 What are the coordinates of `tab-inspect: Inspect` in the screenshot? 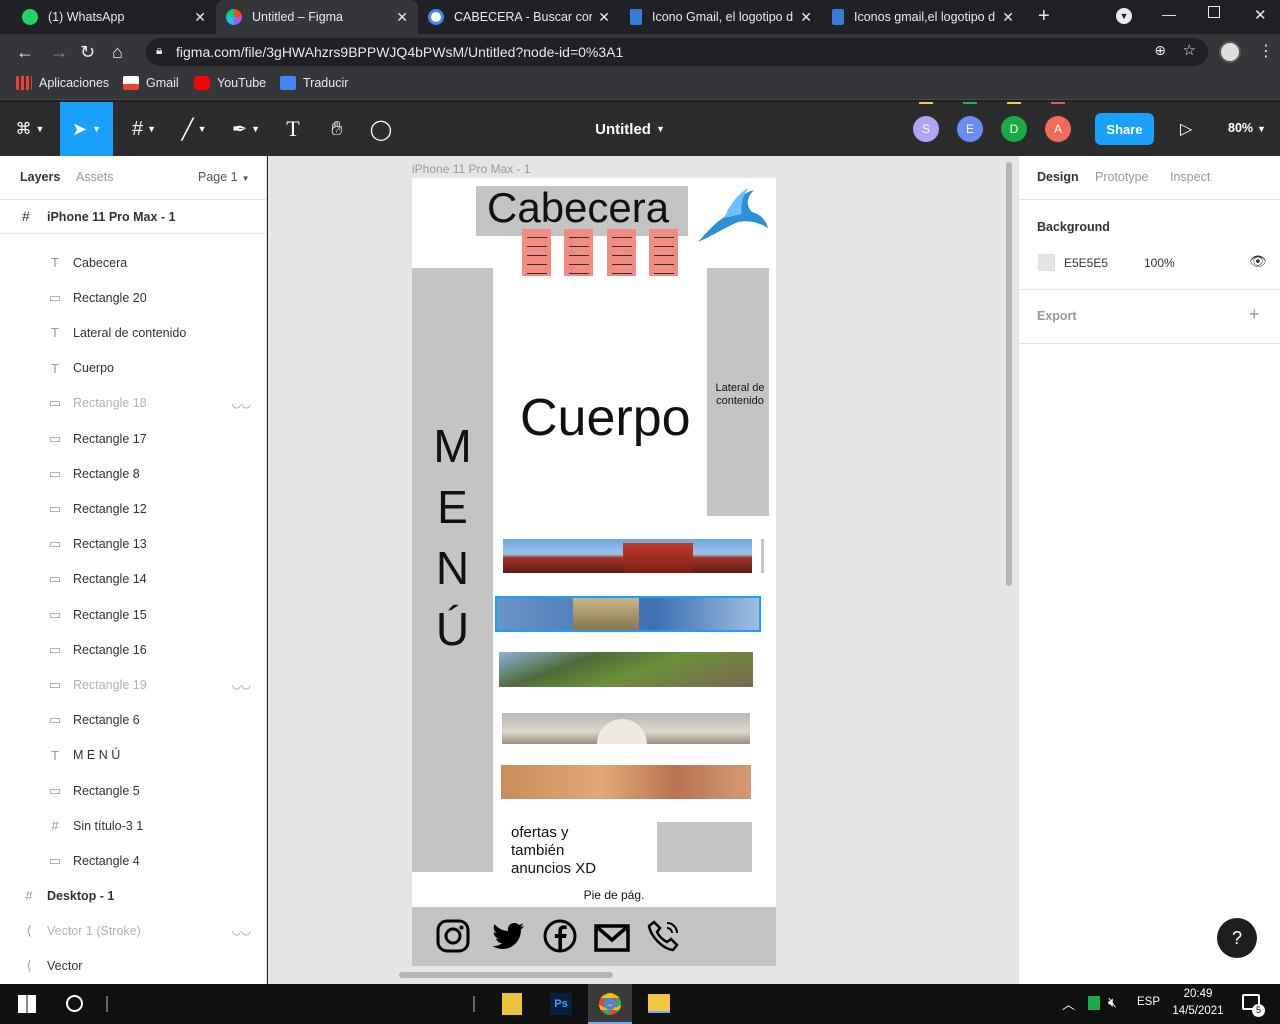 It's located at (1190, 177).